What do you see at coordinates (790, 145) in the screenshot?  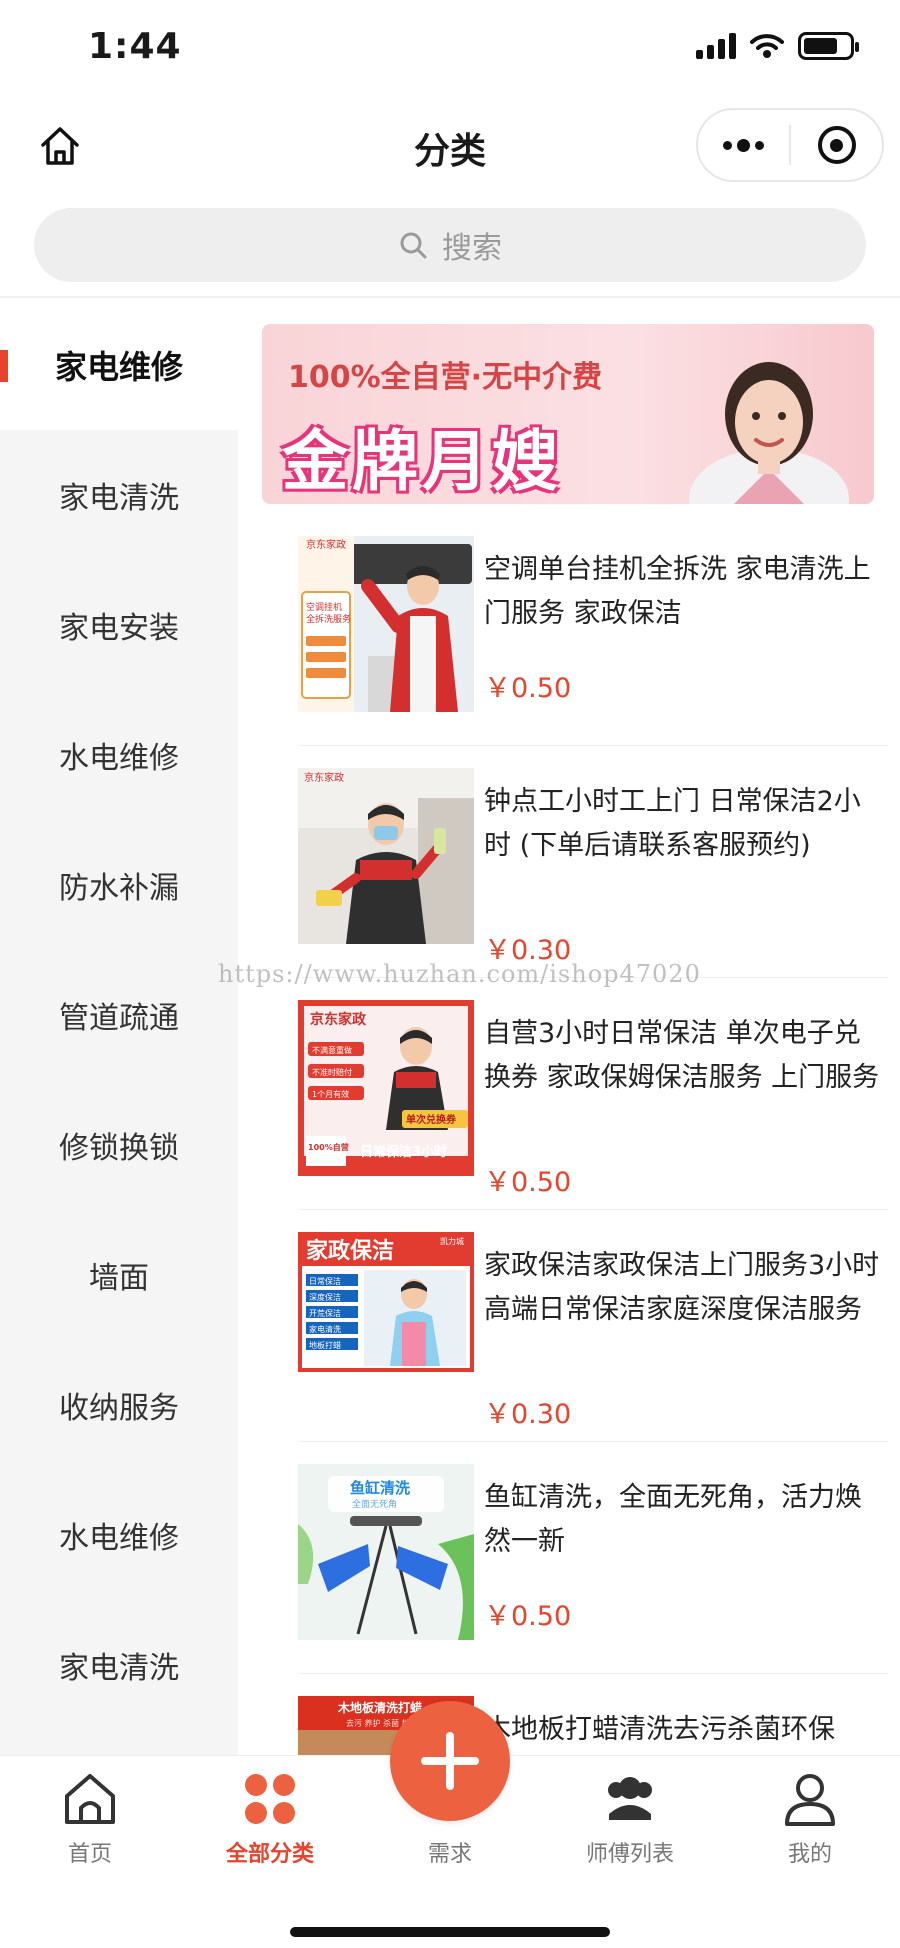 I see `mini-program-capsule` at bounding box center [790, 145].